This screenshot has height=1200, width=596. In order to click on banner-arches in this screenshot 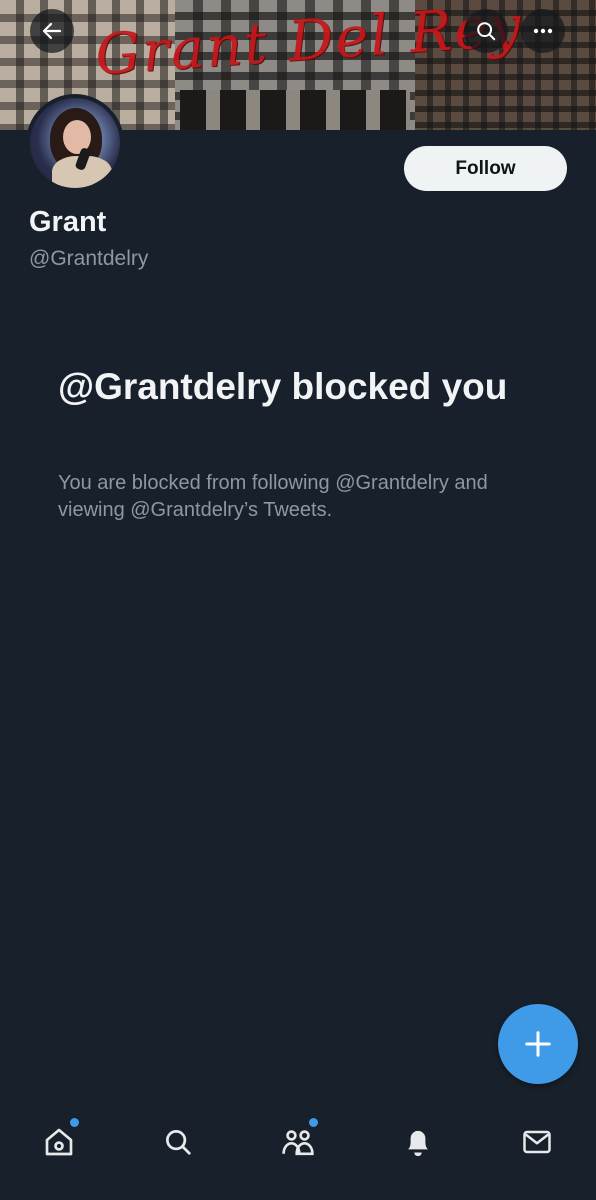, I will do `click(295, 110)`.